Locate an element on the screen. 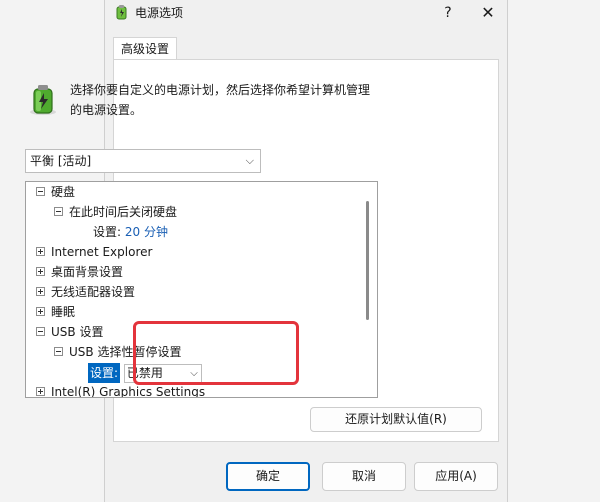 This screenshot has height=502, width=600. usb-setting-label: 设置: is located at coordinates (104, 373).